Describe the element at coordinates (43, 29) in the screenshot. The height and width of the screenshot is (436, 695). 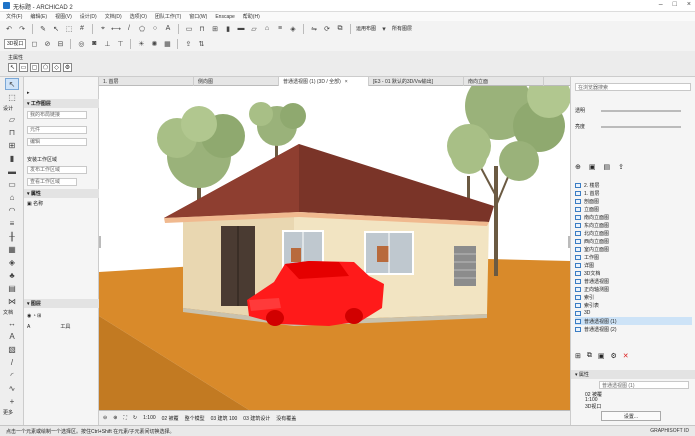
I see `pencil-icon: ✎` at that location.